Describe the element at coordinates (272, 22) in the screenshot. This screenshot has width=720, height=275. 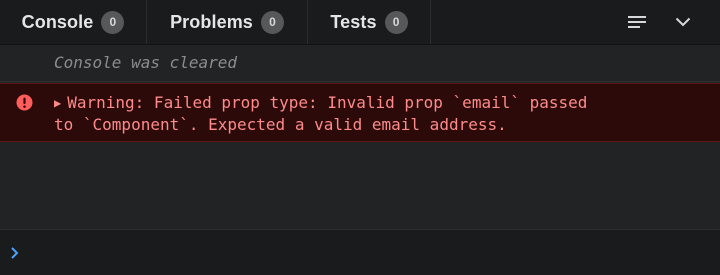
I see `tab-problems-count-badge: 0` at that location.